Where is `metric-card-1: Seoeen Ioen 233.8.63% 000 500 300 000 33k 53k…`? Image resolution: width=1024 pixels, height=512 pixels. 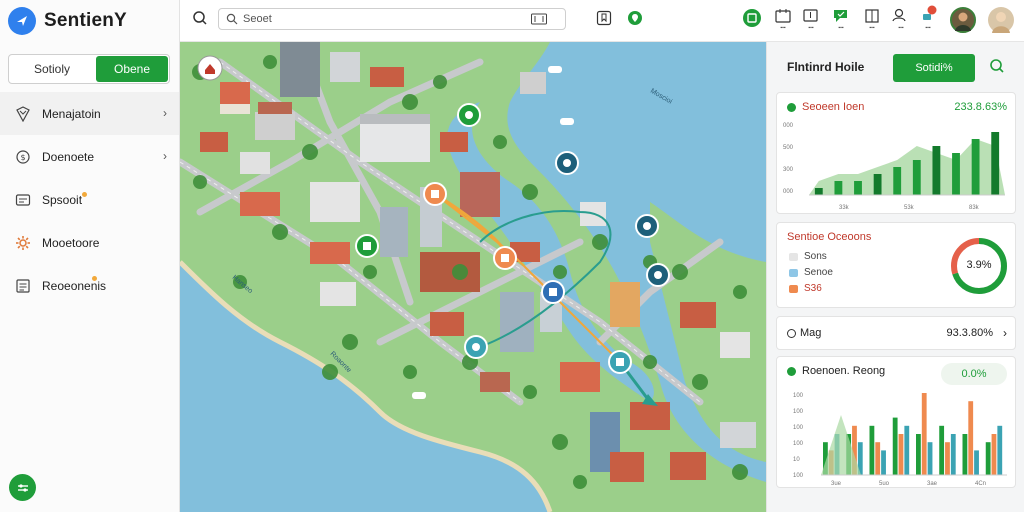 metric-card-1: Seoeen Ioen 233.8.63% 000 500 300 000 33k 53k… is located at coordinates (896, 153).